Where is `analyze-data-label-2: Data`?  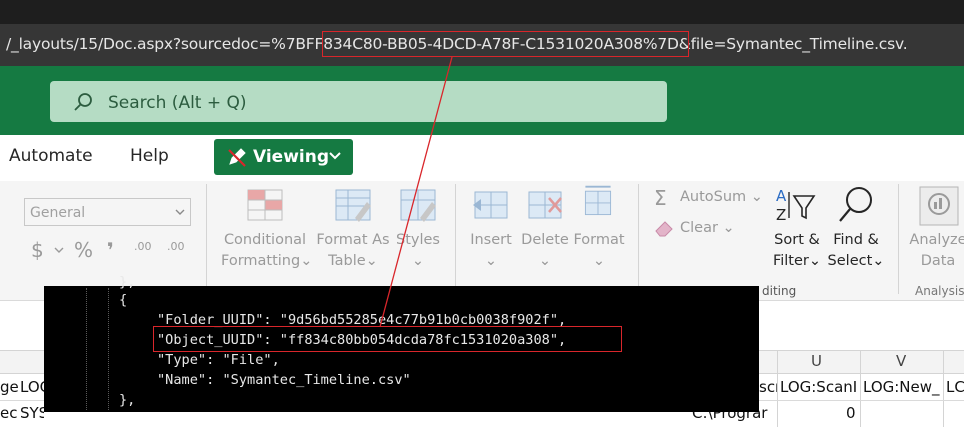
analyze-data-label-2: Data is located at coordinates (938, 261).